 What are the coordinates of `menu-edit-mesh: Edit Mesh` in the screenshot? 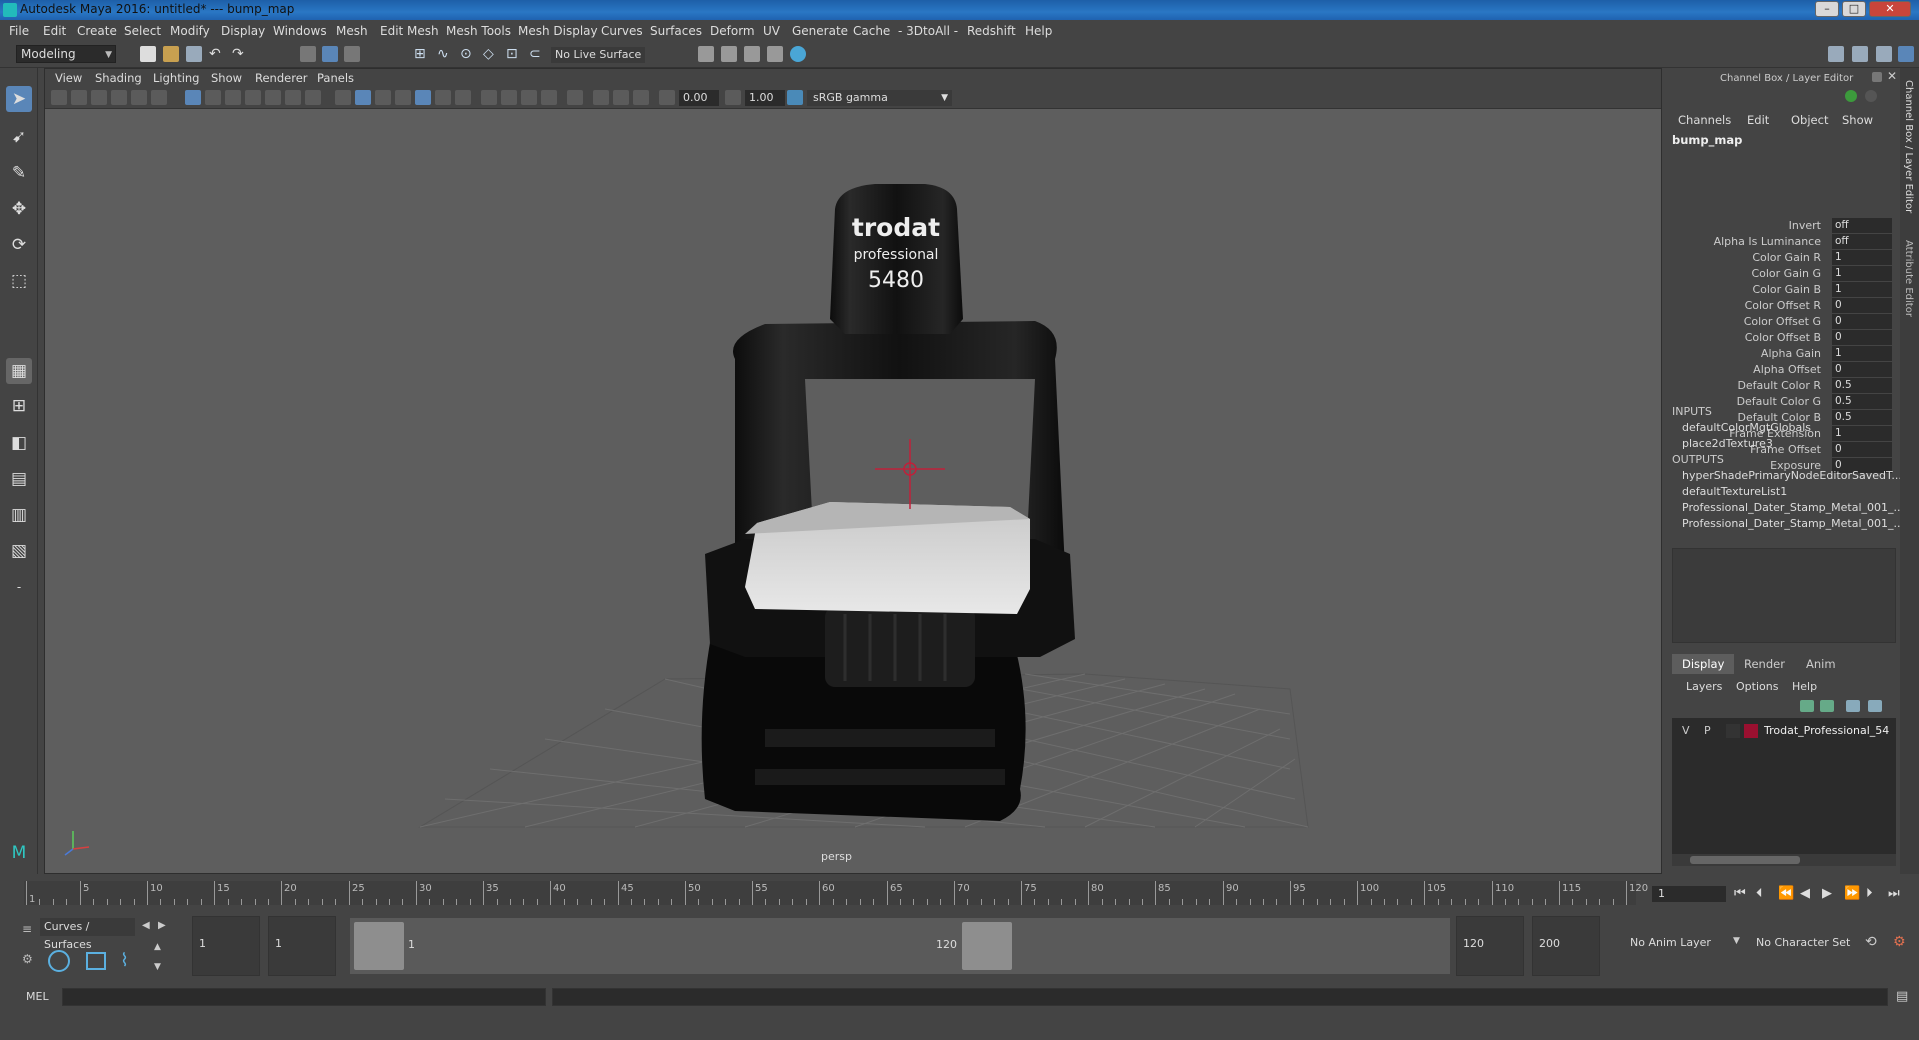 It's located at (409, 31).